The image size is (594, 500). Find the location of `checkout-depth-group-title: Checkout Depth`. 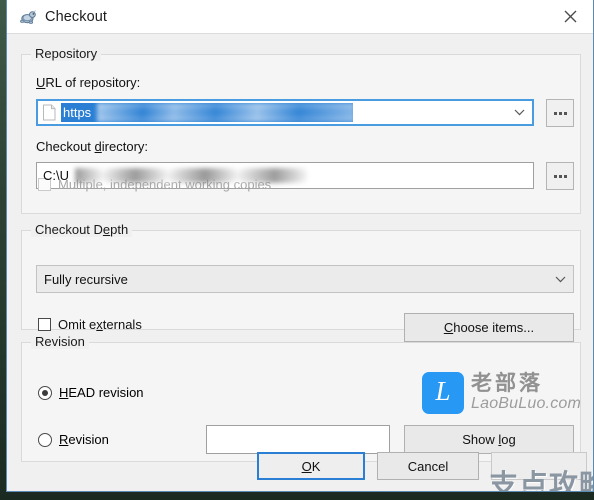

checkout-depth-group-title: Checkout Depth is located at coordinates (82, 229).